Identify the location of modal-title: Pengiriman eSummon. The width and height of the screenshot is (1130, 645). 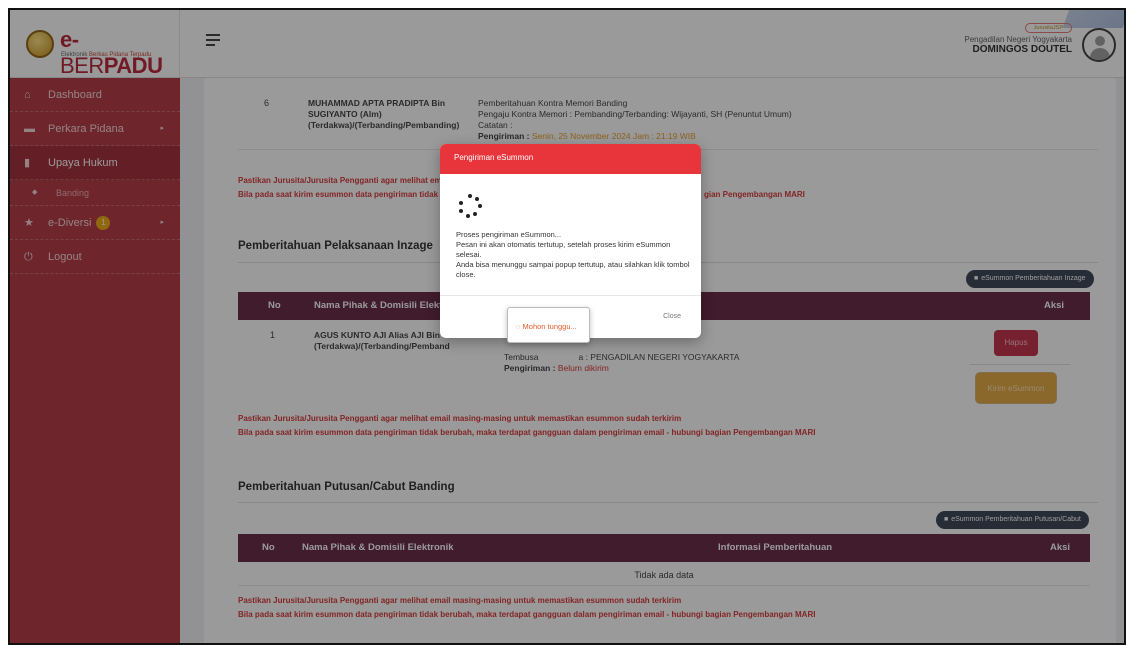
(570, 159).